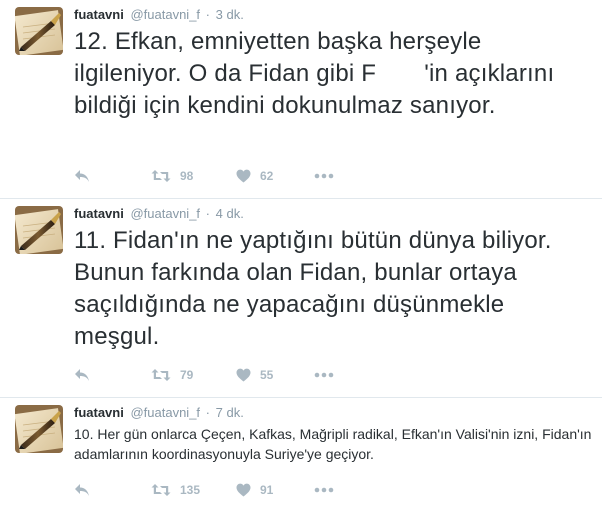 The height and width of the screenshot is (512, 602). I want to click on timestamp: 7 dk., so click(230, 412).